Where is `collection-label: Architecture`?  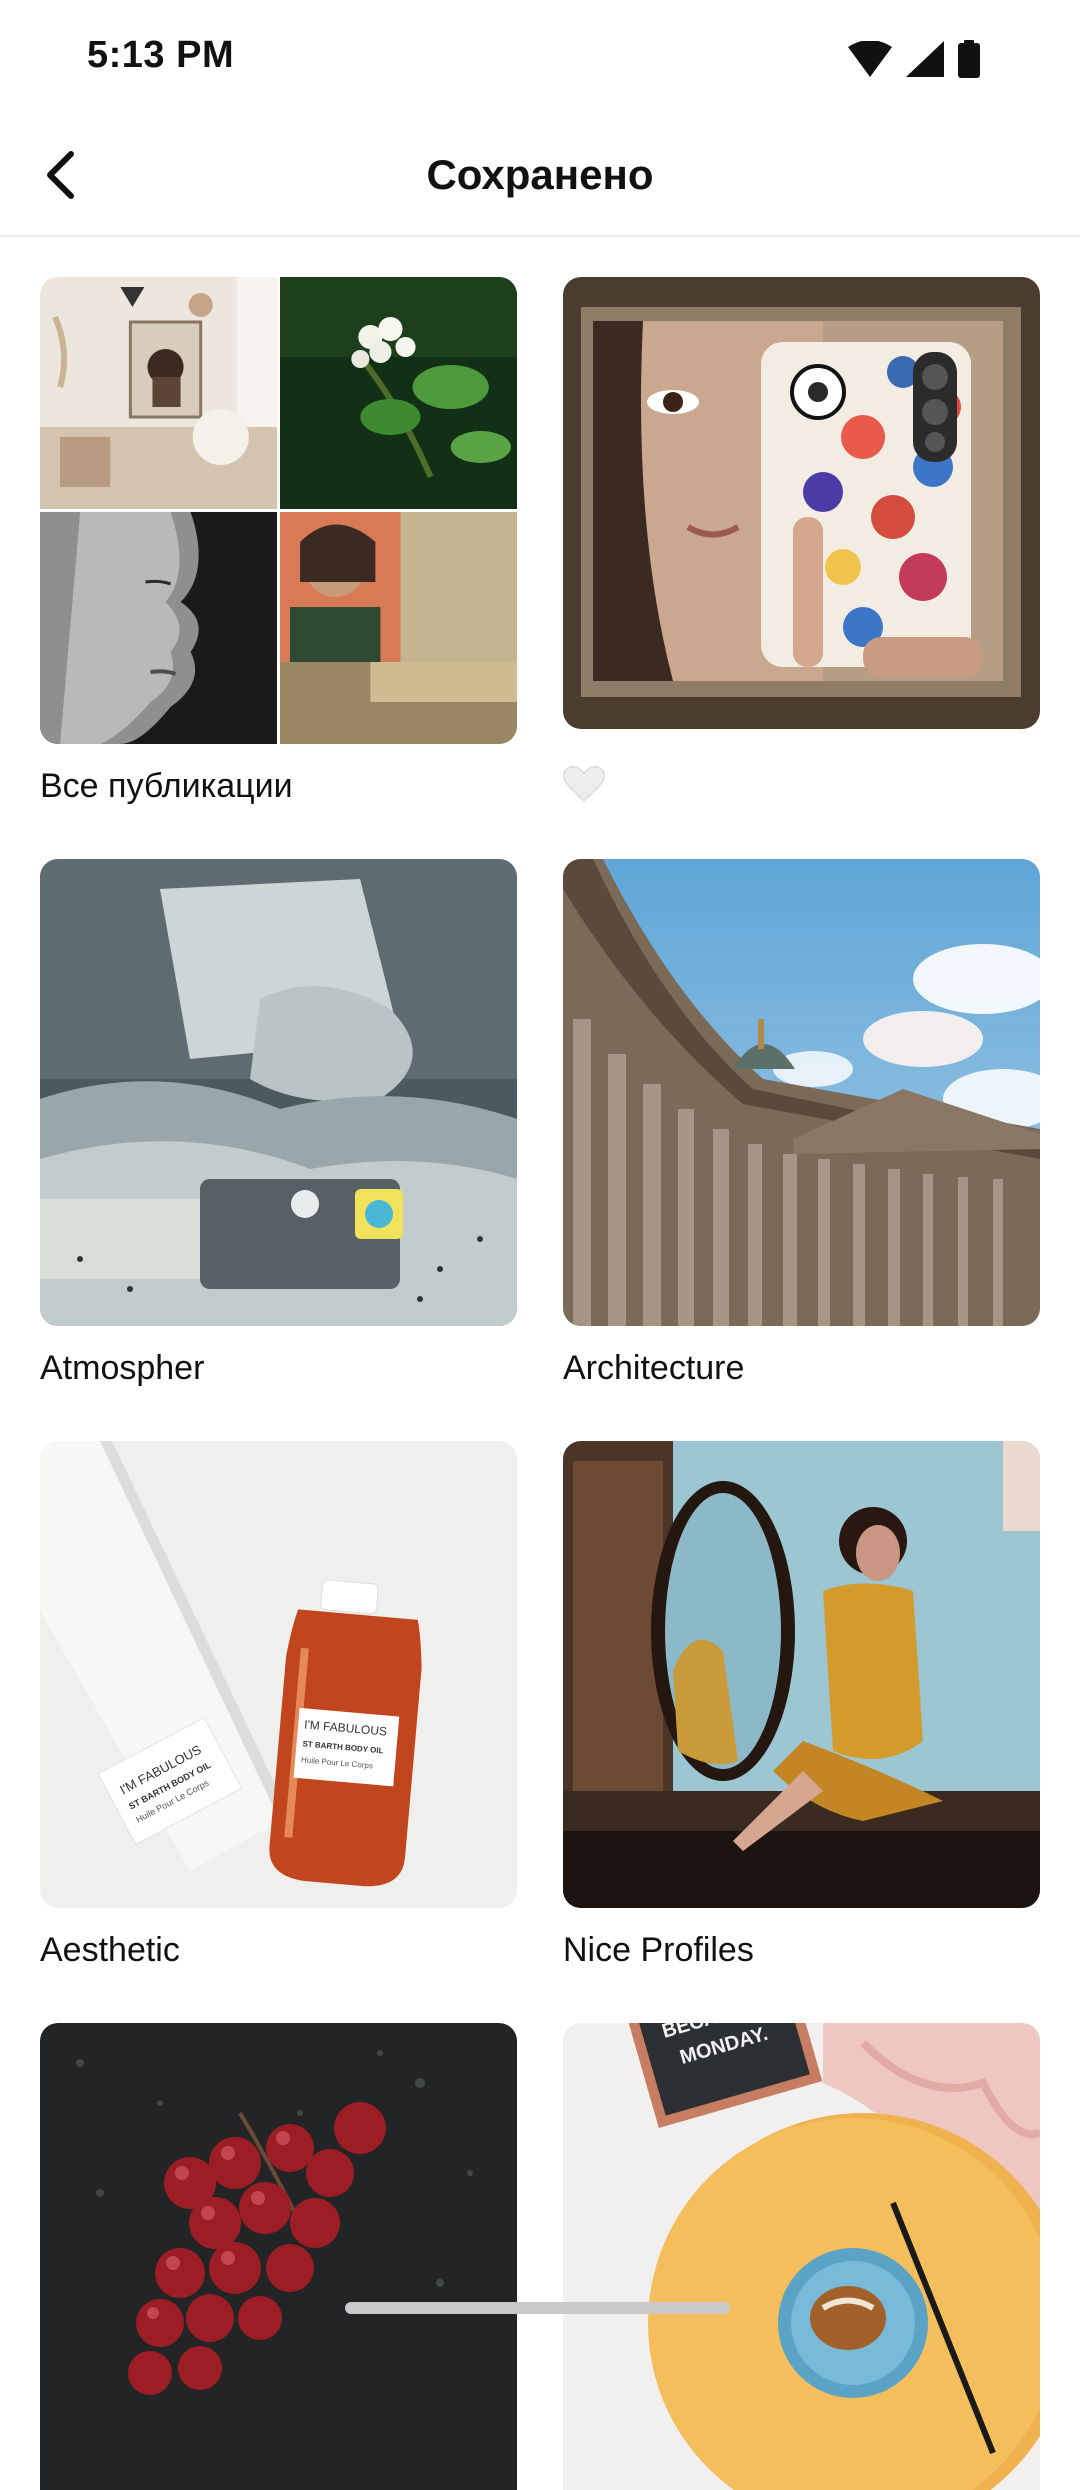 collection-label: Architecture is located at coordinates (654, 1368).